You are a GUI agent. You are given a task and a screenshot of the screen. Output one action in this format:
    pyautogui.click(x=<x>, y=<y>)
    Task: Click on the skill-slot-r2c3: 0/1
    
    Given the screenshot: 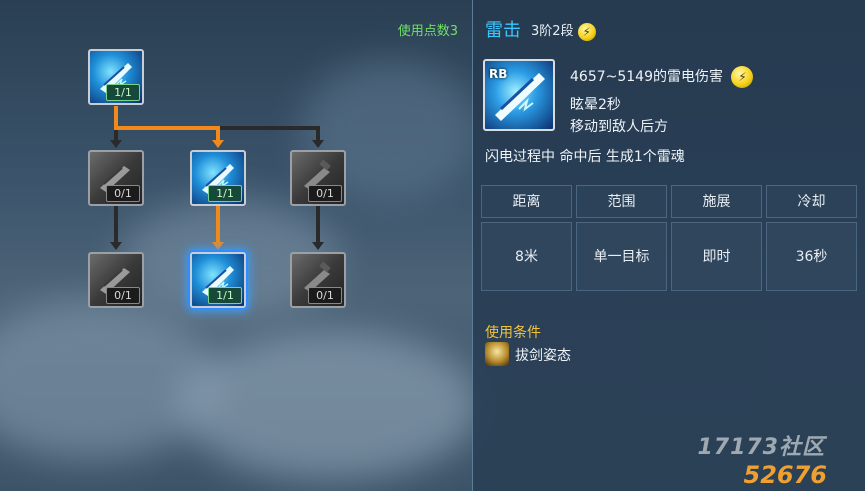 What is the action you would take?
    pyautogui.click(x=318, y=178)
    